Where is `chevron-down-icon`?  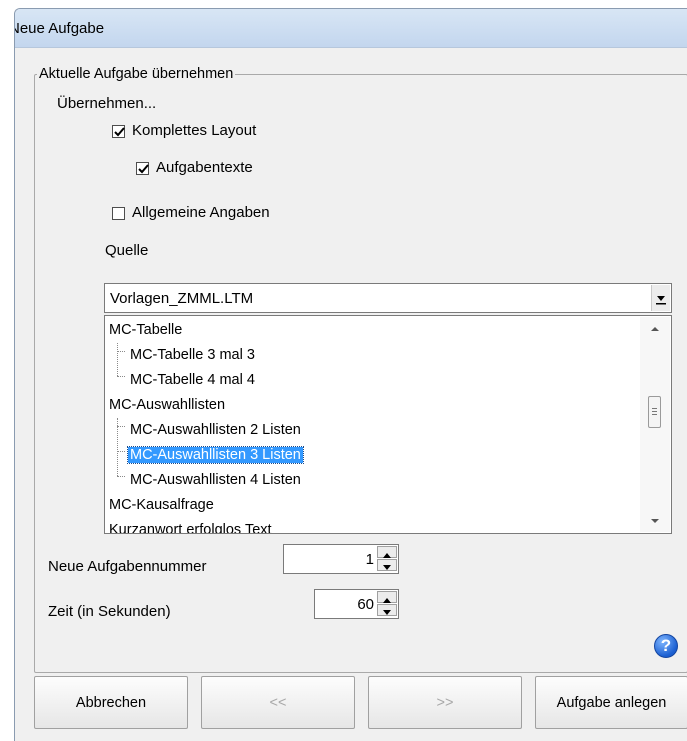 chevron-down-icon is located at coordinates (661, 300).